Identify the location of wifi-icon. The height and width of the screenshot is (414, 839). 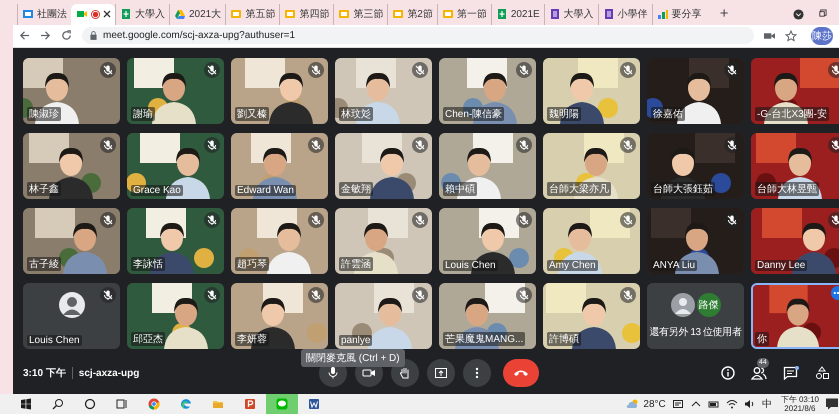
(732, 404).